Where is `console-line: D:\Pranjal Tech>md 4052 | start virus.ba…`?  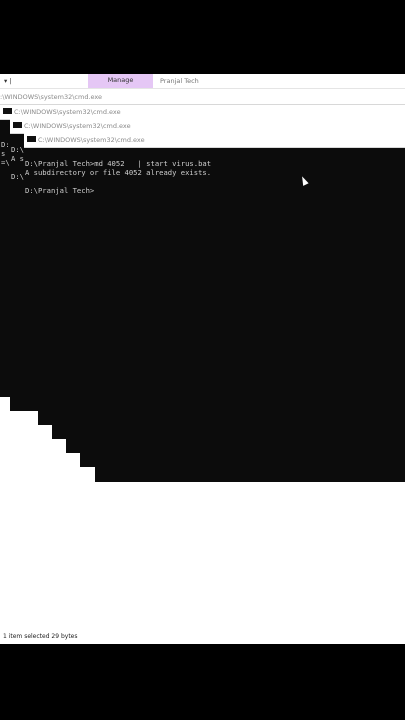
console-line: D:\Pranjal Tech>md 4052 | start virus.ba… is located at coordinates (118, 163).